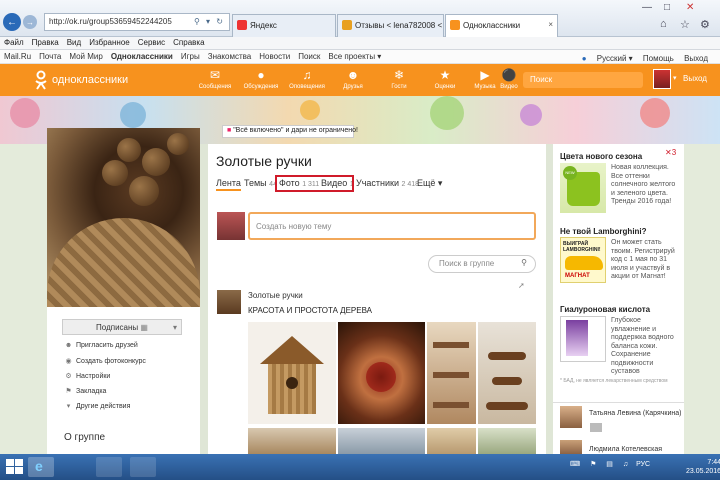  What do you see at coordinates (142, 56) in the screenshot?
I see `fav-odnoklassniki: Одноклассники` at bounding box center [142, 56].